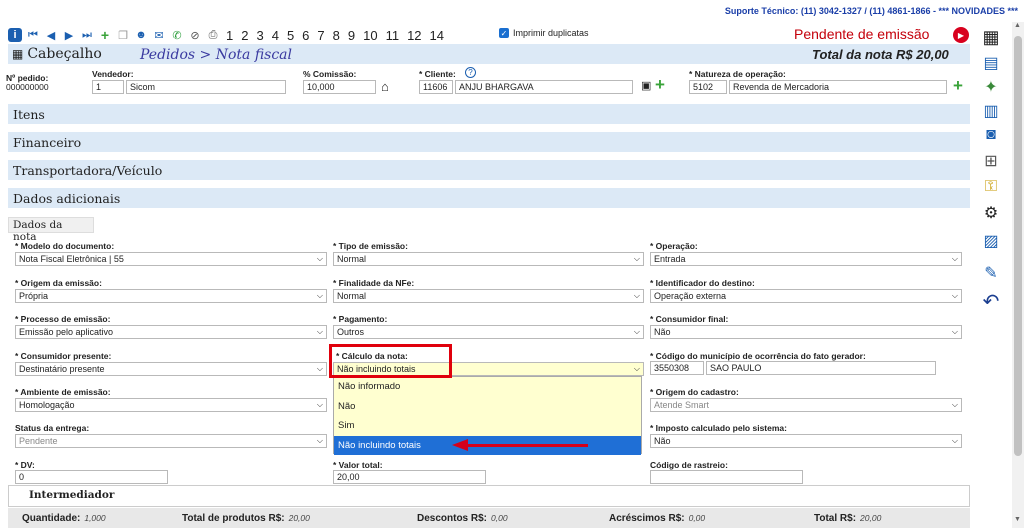  What do you see at coordinates (961, 35) in the screenshot?
I see `youtube-icon: ▶` at bounding box center [961, 35].